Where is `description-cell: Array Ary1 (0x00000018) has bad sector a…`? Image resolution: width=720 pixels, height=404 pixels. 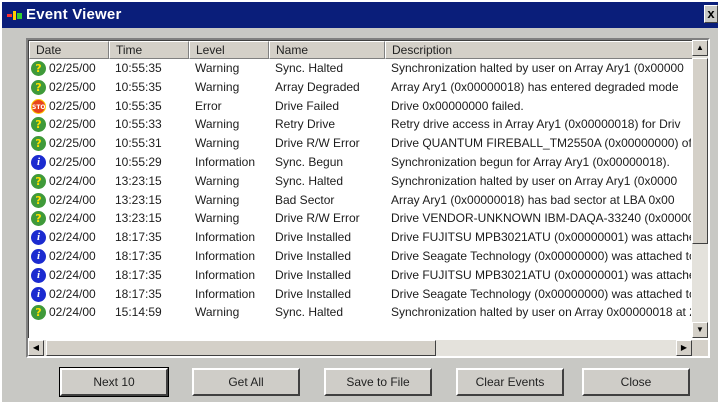
description-cell: Array Ary1 (0x00000018) has bad sector a… is located at coordinates (533, 199).